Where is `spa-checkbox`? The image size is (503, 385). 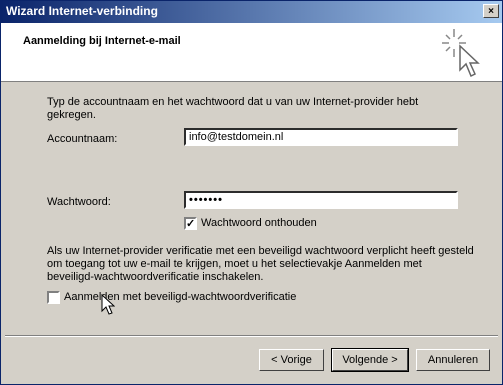 spa-checkbox is located at coordinates (53, 297).